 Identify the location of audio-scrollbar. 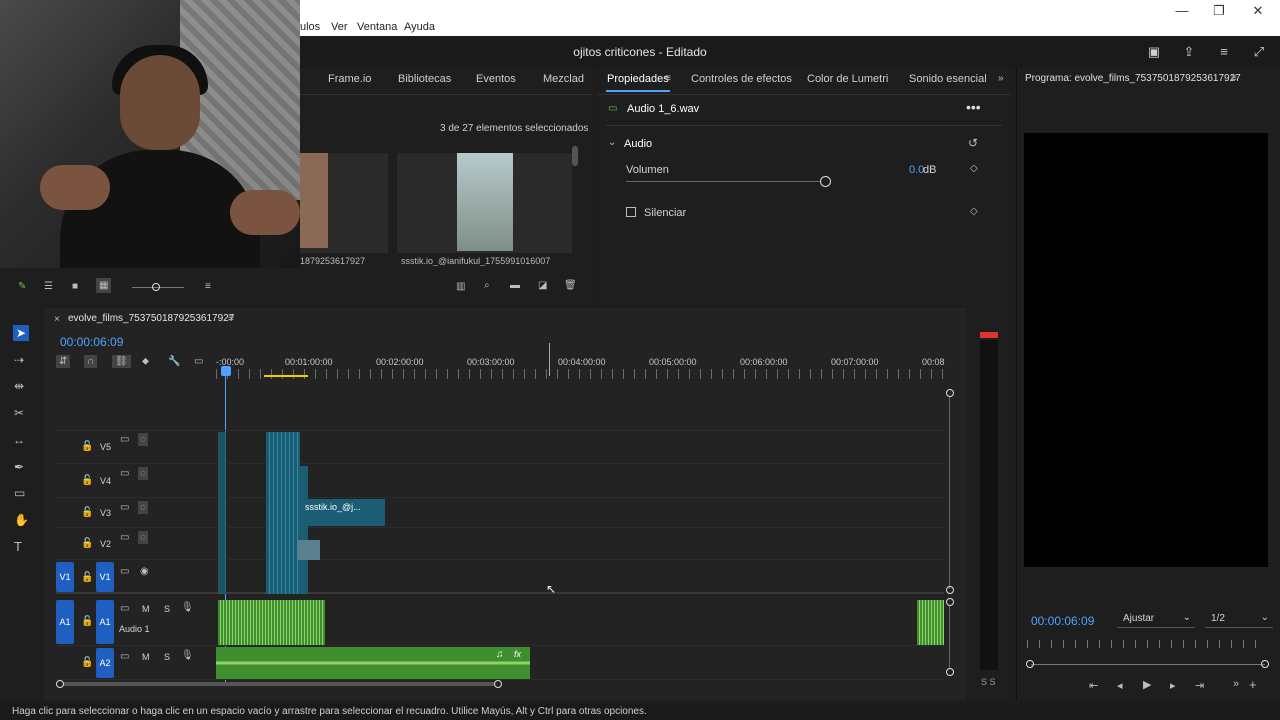
(949, 637).